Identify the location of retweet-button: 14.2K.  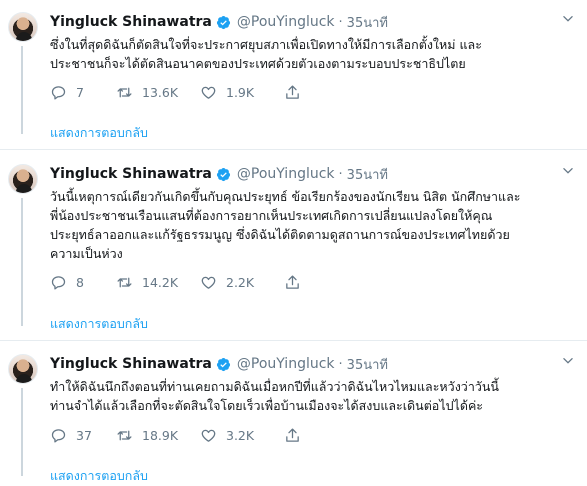
(158, 282).